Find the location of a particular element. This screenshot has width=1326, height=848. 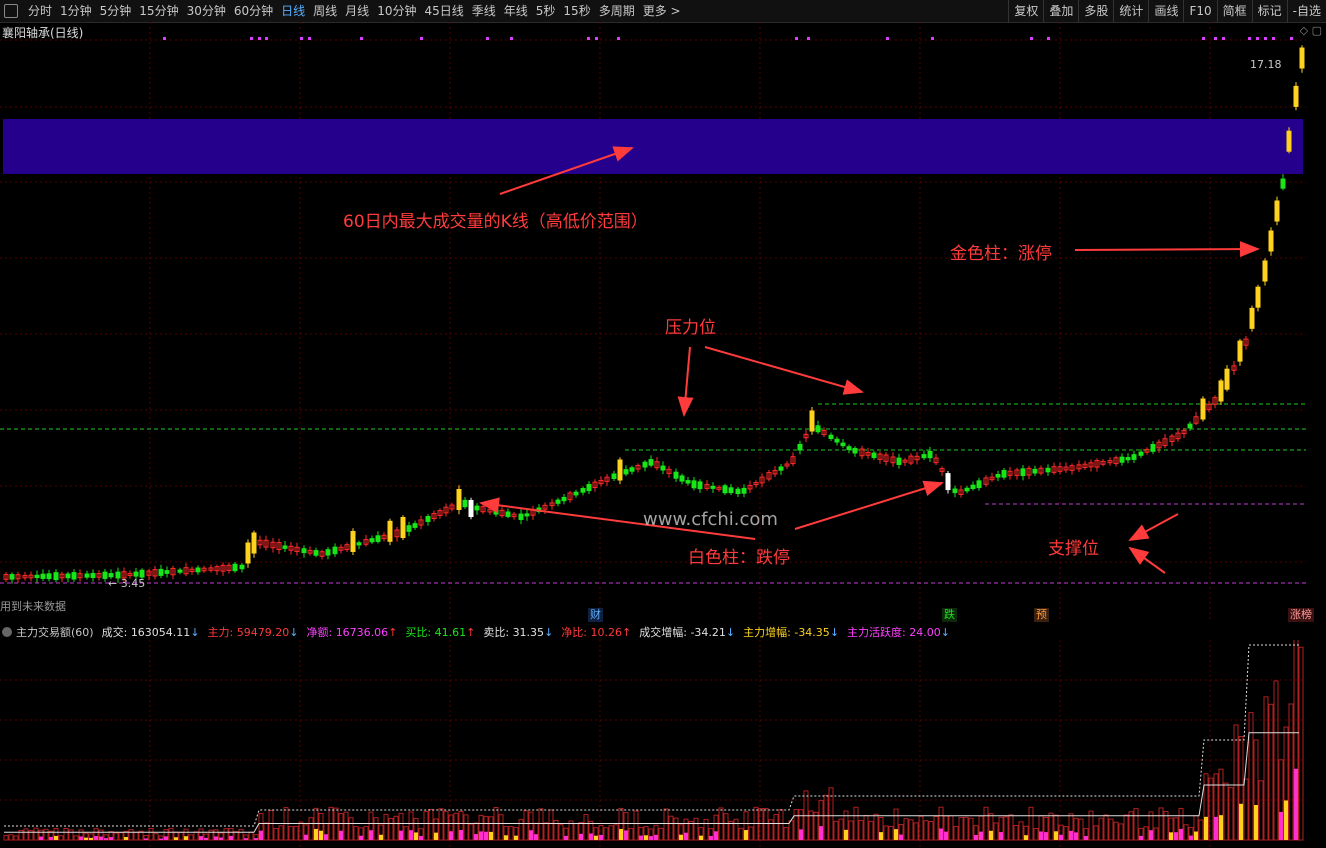

indicator-dropdown-icon is located at coordinates (7, 632).